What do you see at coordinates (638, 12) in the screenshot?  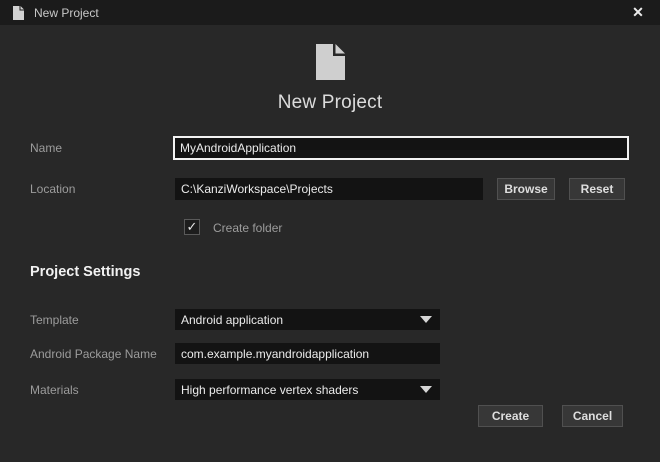 I see `close-icon: ✕` at bounding box center [638, 12].